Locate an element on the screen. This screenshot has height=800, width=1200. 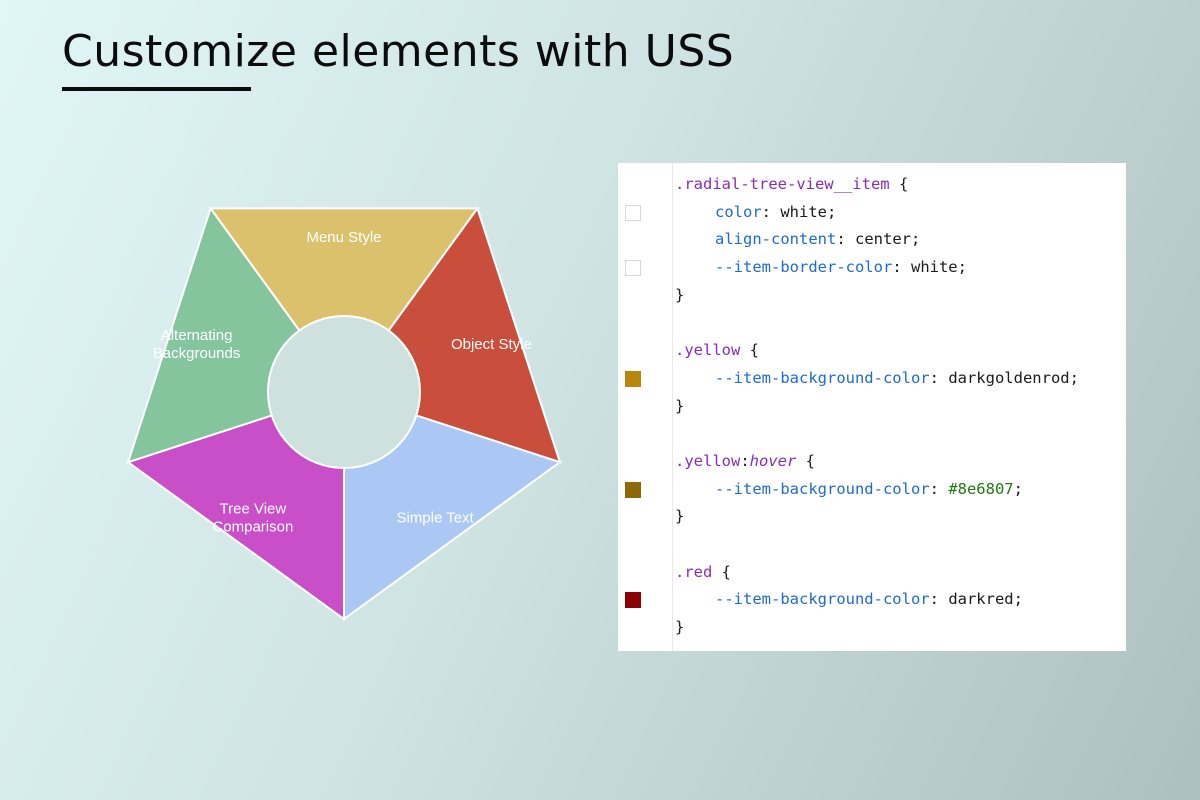
css-pseudo-class: hover is located at coordinates (773, 460).